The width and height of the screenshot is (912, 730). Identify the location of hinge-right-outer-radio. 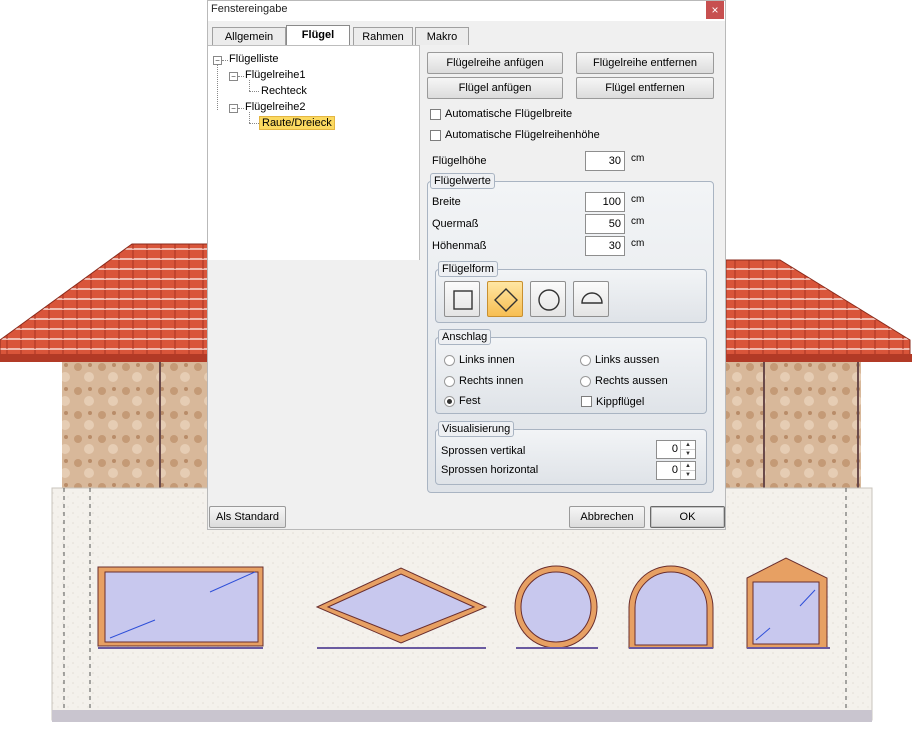
(585, 381).